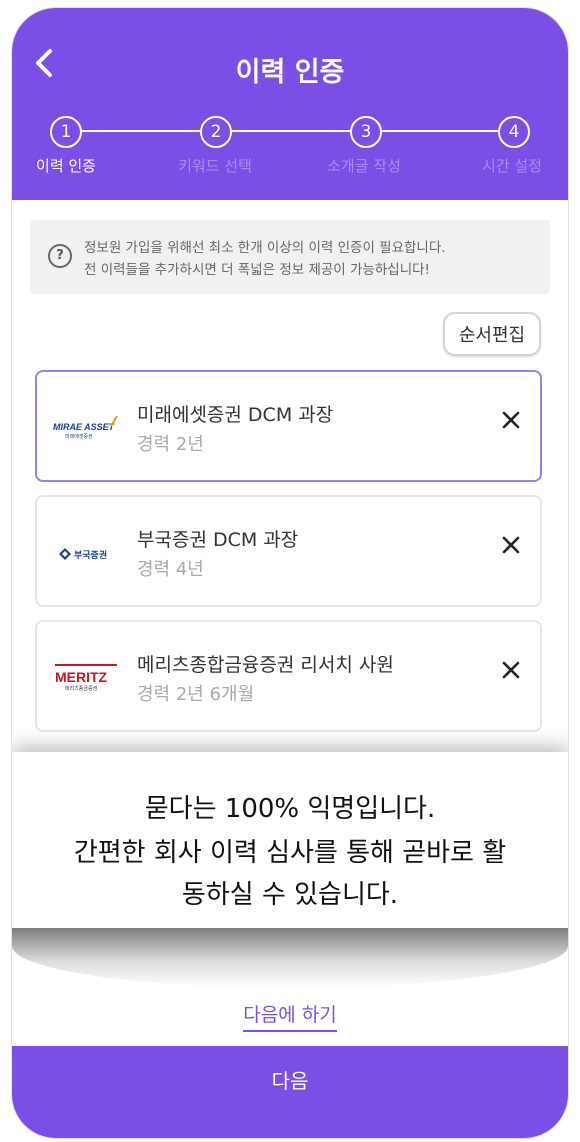  I want to click on career-experience: 경력 4년, so click(170, 569).